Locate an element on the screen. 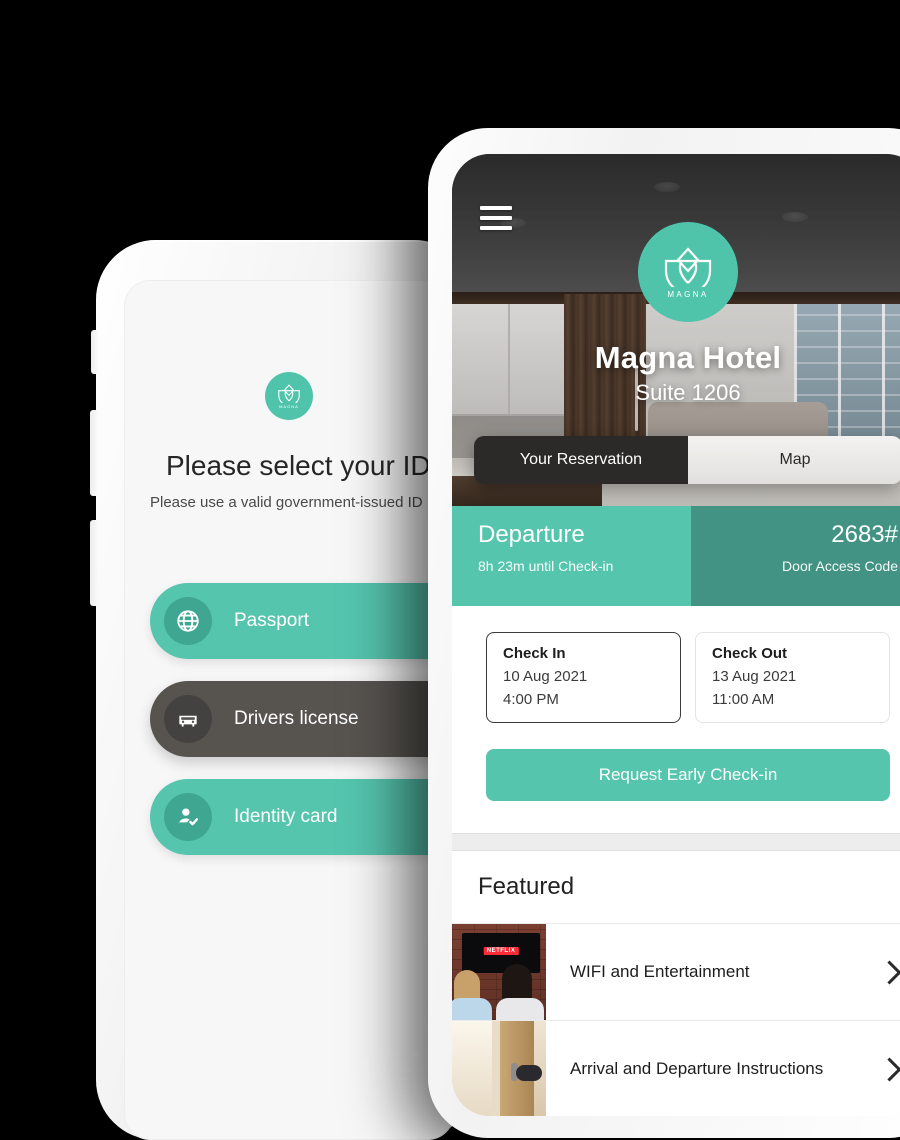  featured-item-label: Arrival and Departure Instructions is located at coordinates (697, 1068).